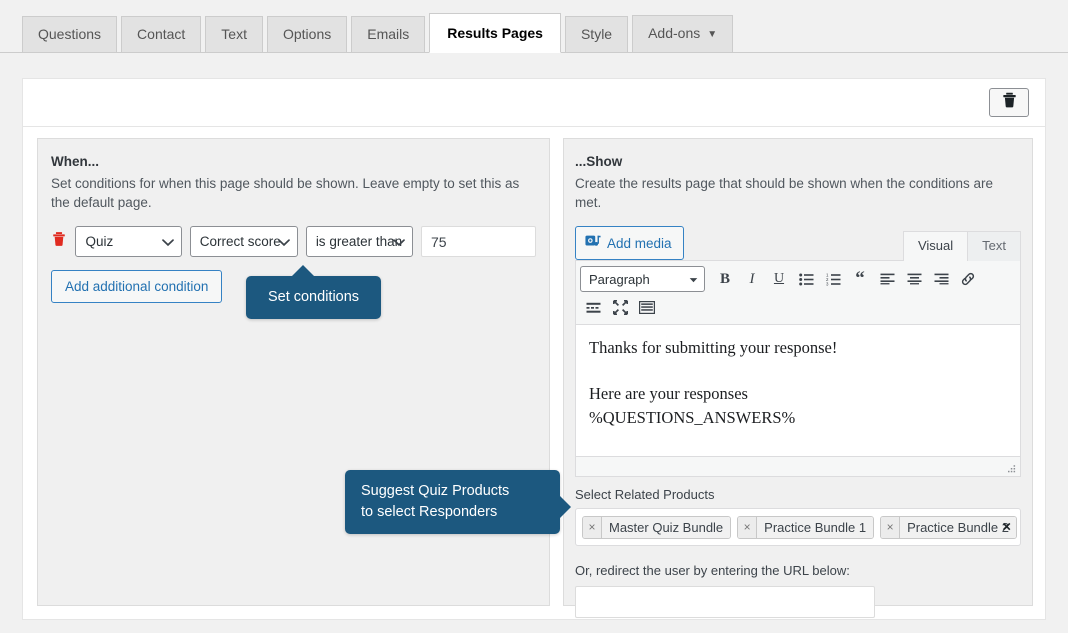 The image size is (1068, 633). I want to click on condition-operator-select: is greater than, so click(359, 241).